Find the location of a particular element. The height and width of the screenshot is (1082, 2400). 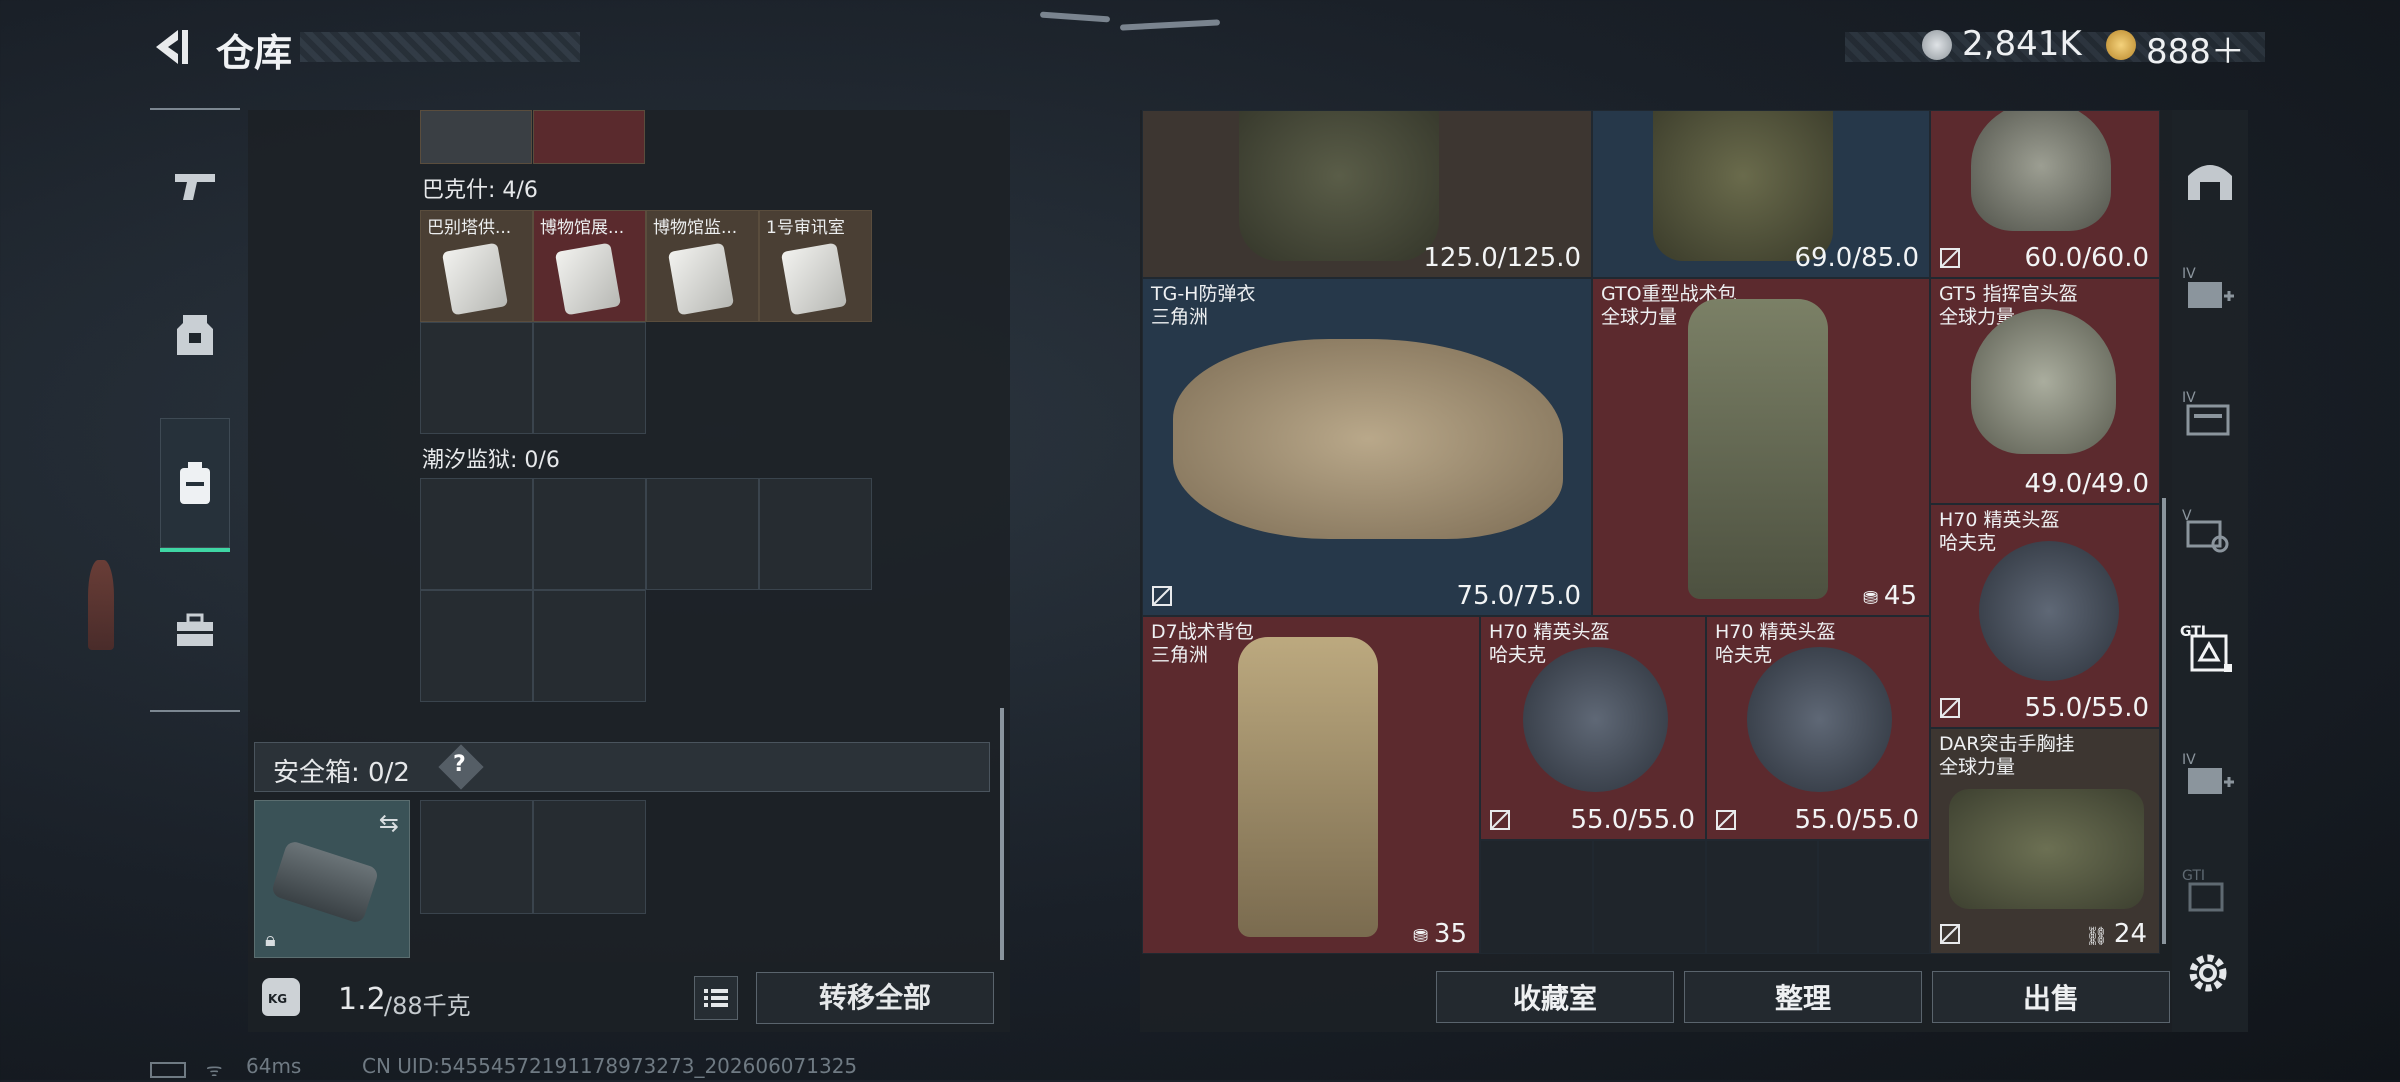

nav-equipment is located at coordinates (195, 335).